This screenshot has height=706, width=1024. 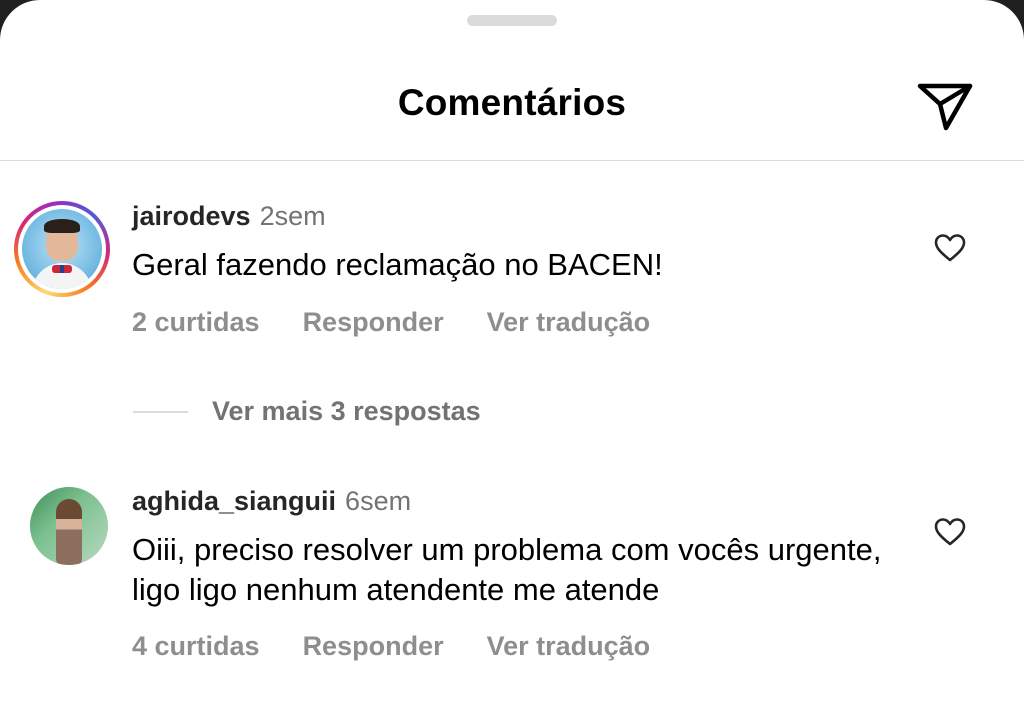 I want to click on comment-actions: 2 curtidas Responder Ver tradução, so click(x=391, y=322).